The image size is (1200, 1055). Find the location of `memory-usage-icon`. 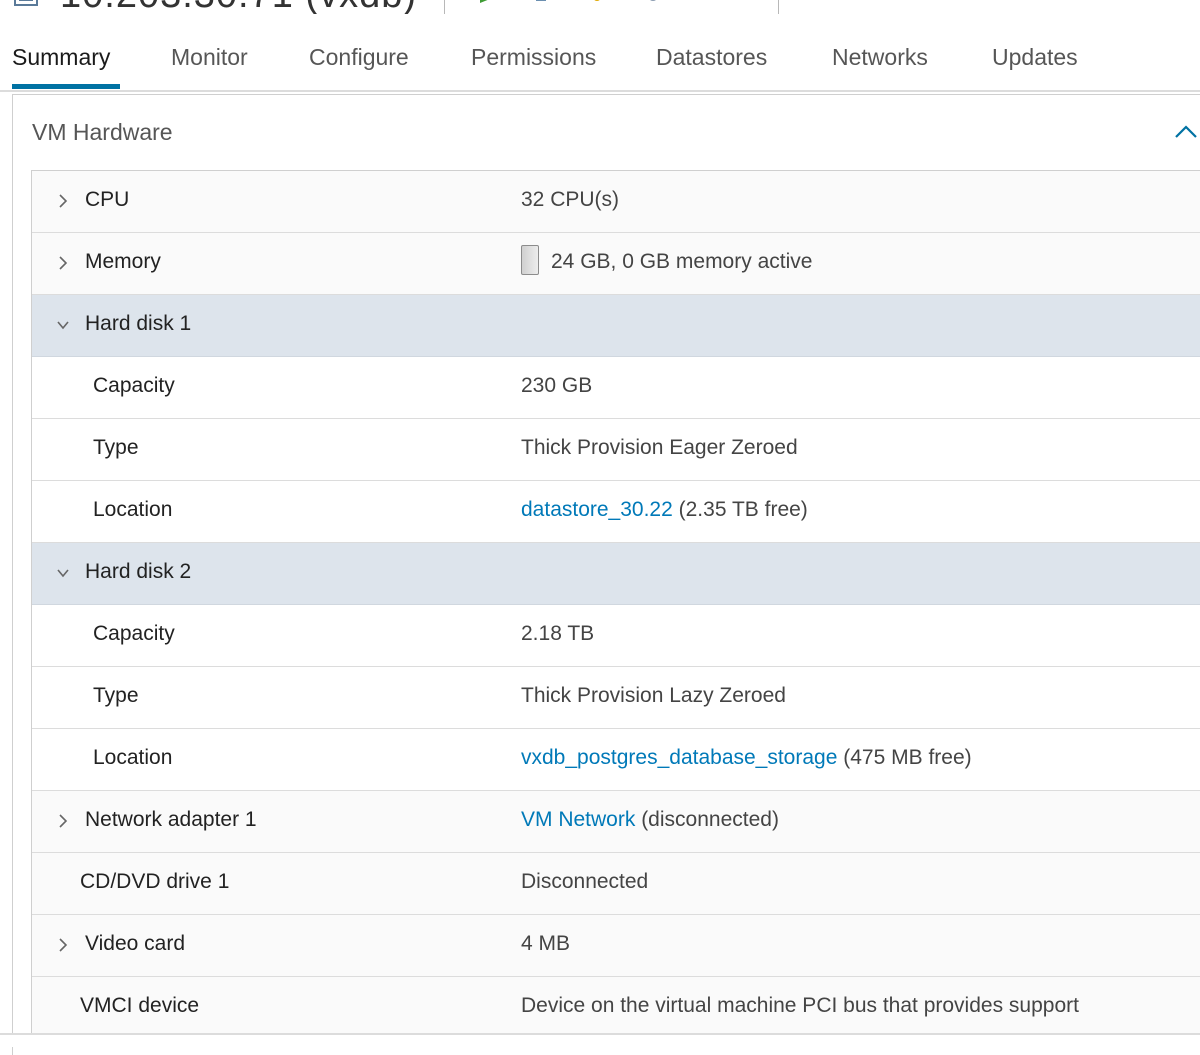

memory-usage-icon is located at coordinates (530, 260).